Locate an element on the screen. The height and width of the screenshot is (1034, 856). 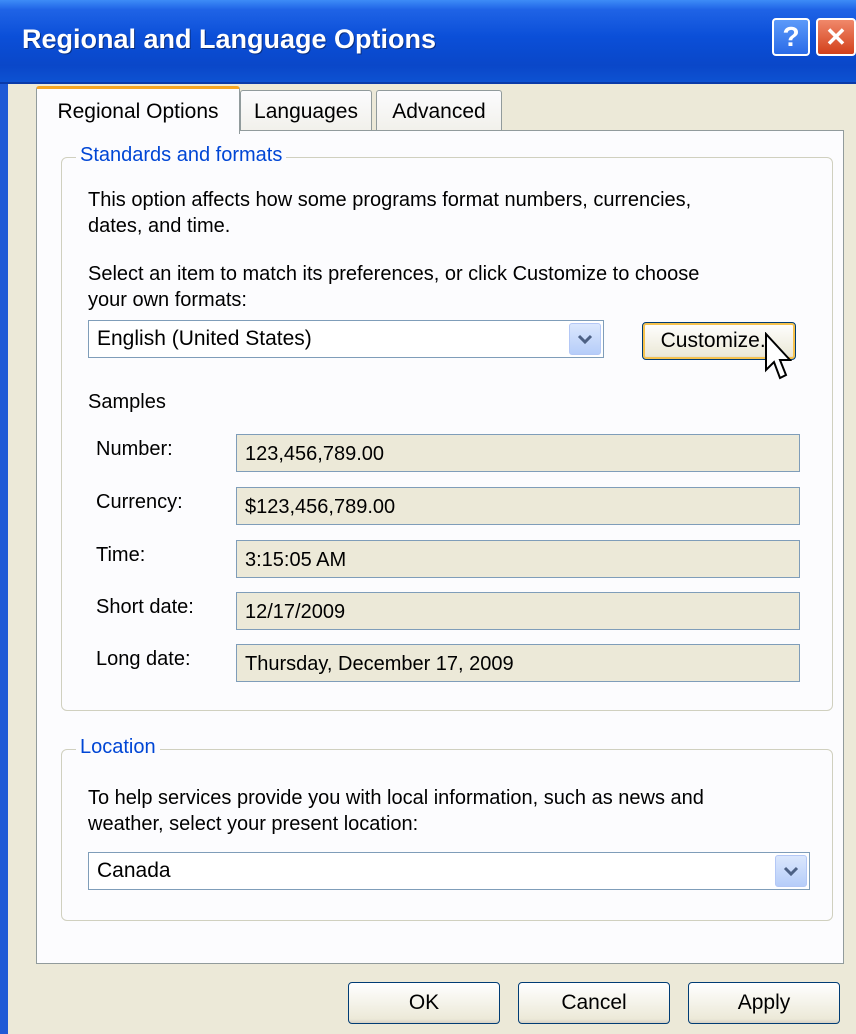
tab-label: Regional Options is located at coordinates (138, 111).